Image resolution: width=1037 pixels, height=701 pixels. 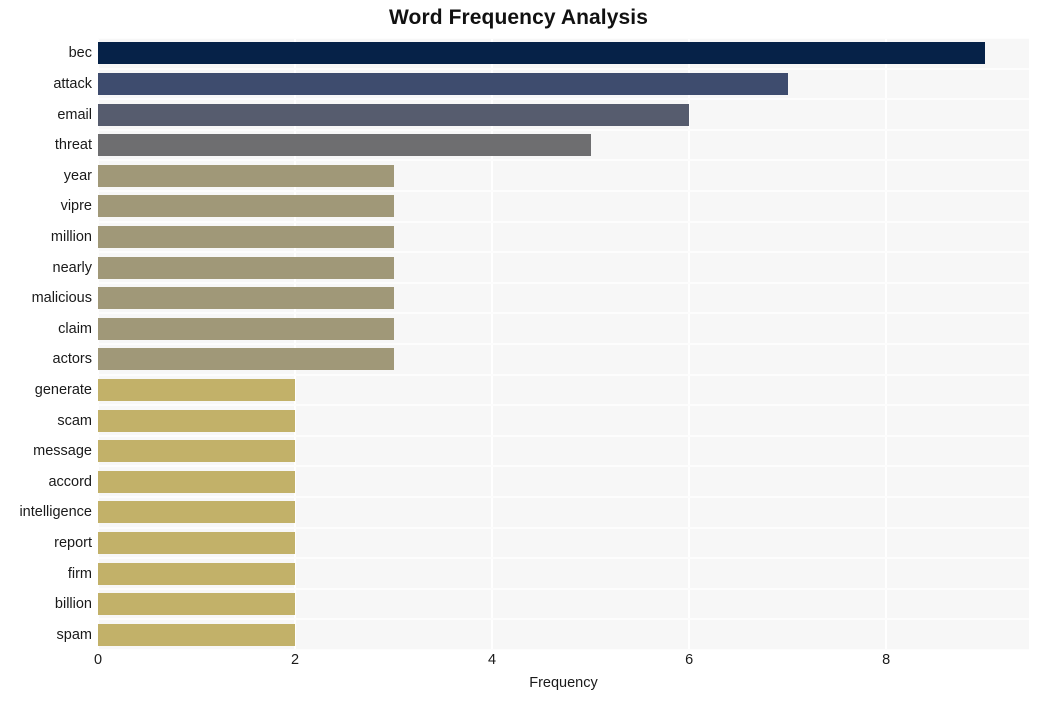 What do you see at coordinates (76, 206) in the screenshot?
I see `y-axis-tick-label: vipre` at bounding box center [76, 206].